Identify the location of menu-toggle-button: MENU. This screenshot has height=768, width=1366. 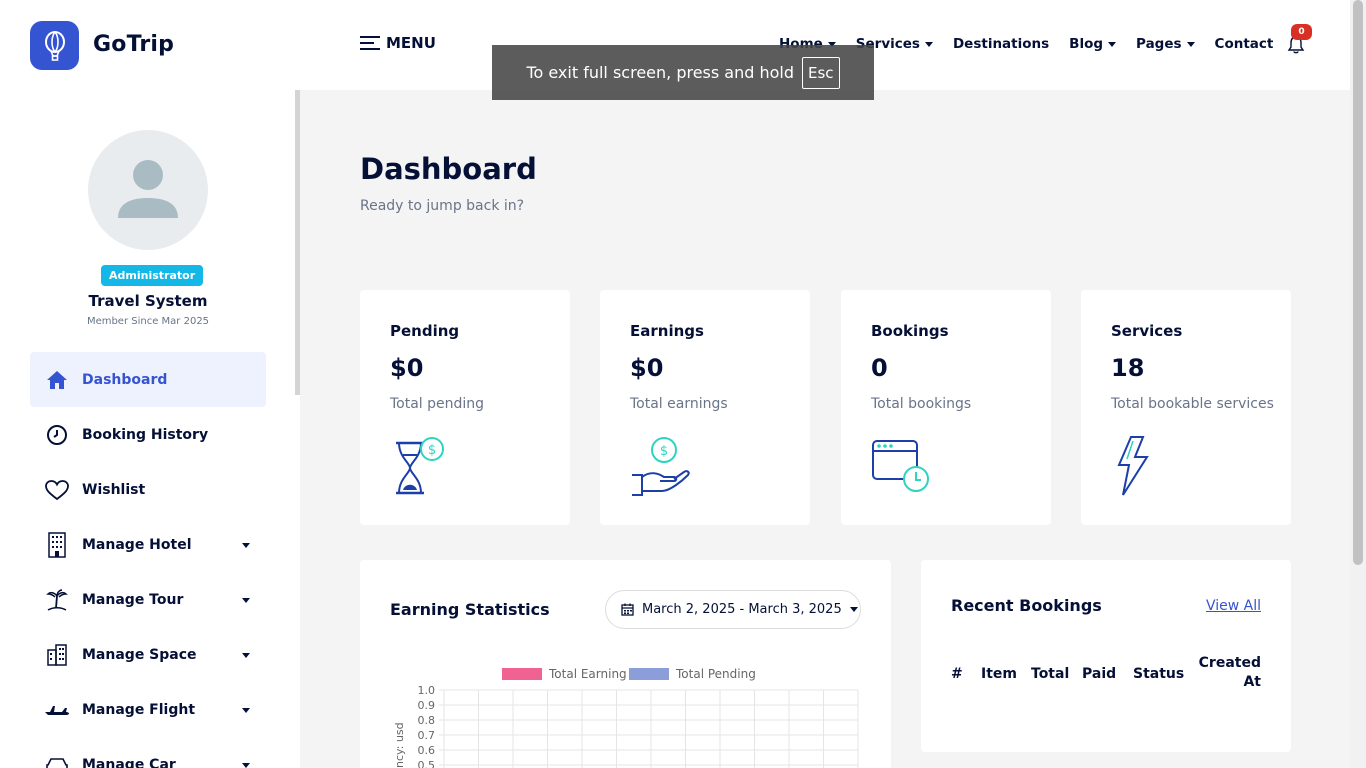
(398, 43).